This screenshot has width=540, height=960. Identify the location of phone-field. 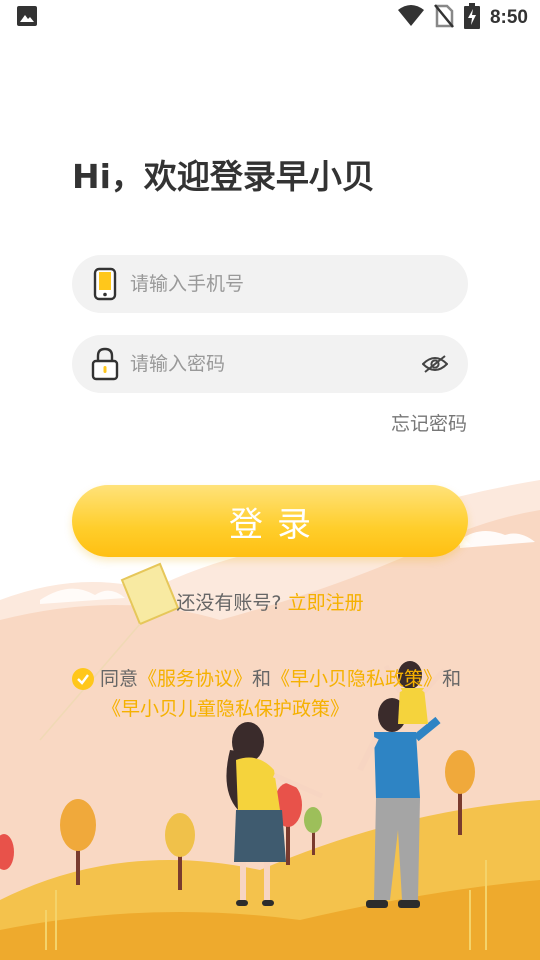
(270, 284).